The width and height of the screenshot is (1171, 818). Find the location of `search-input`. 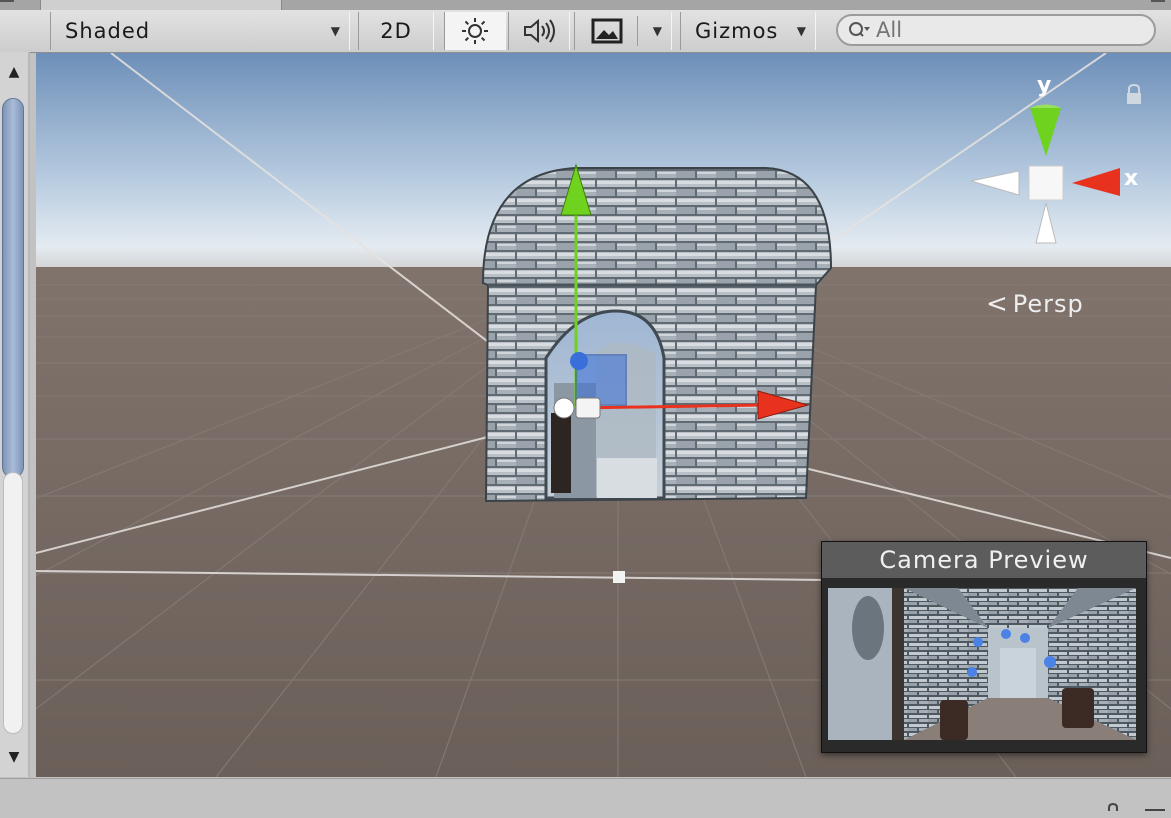

search-input is located at coordinates (1004, 30).